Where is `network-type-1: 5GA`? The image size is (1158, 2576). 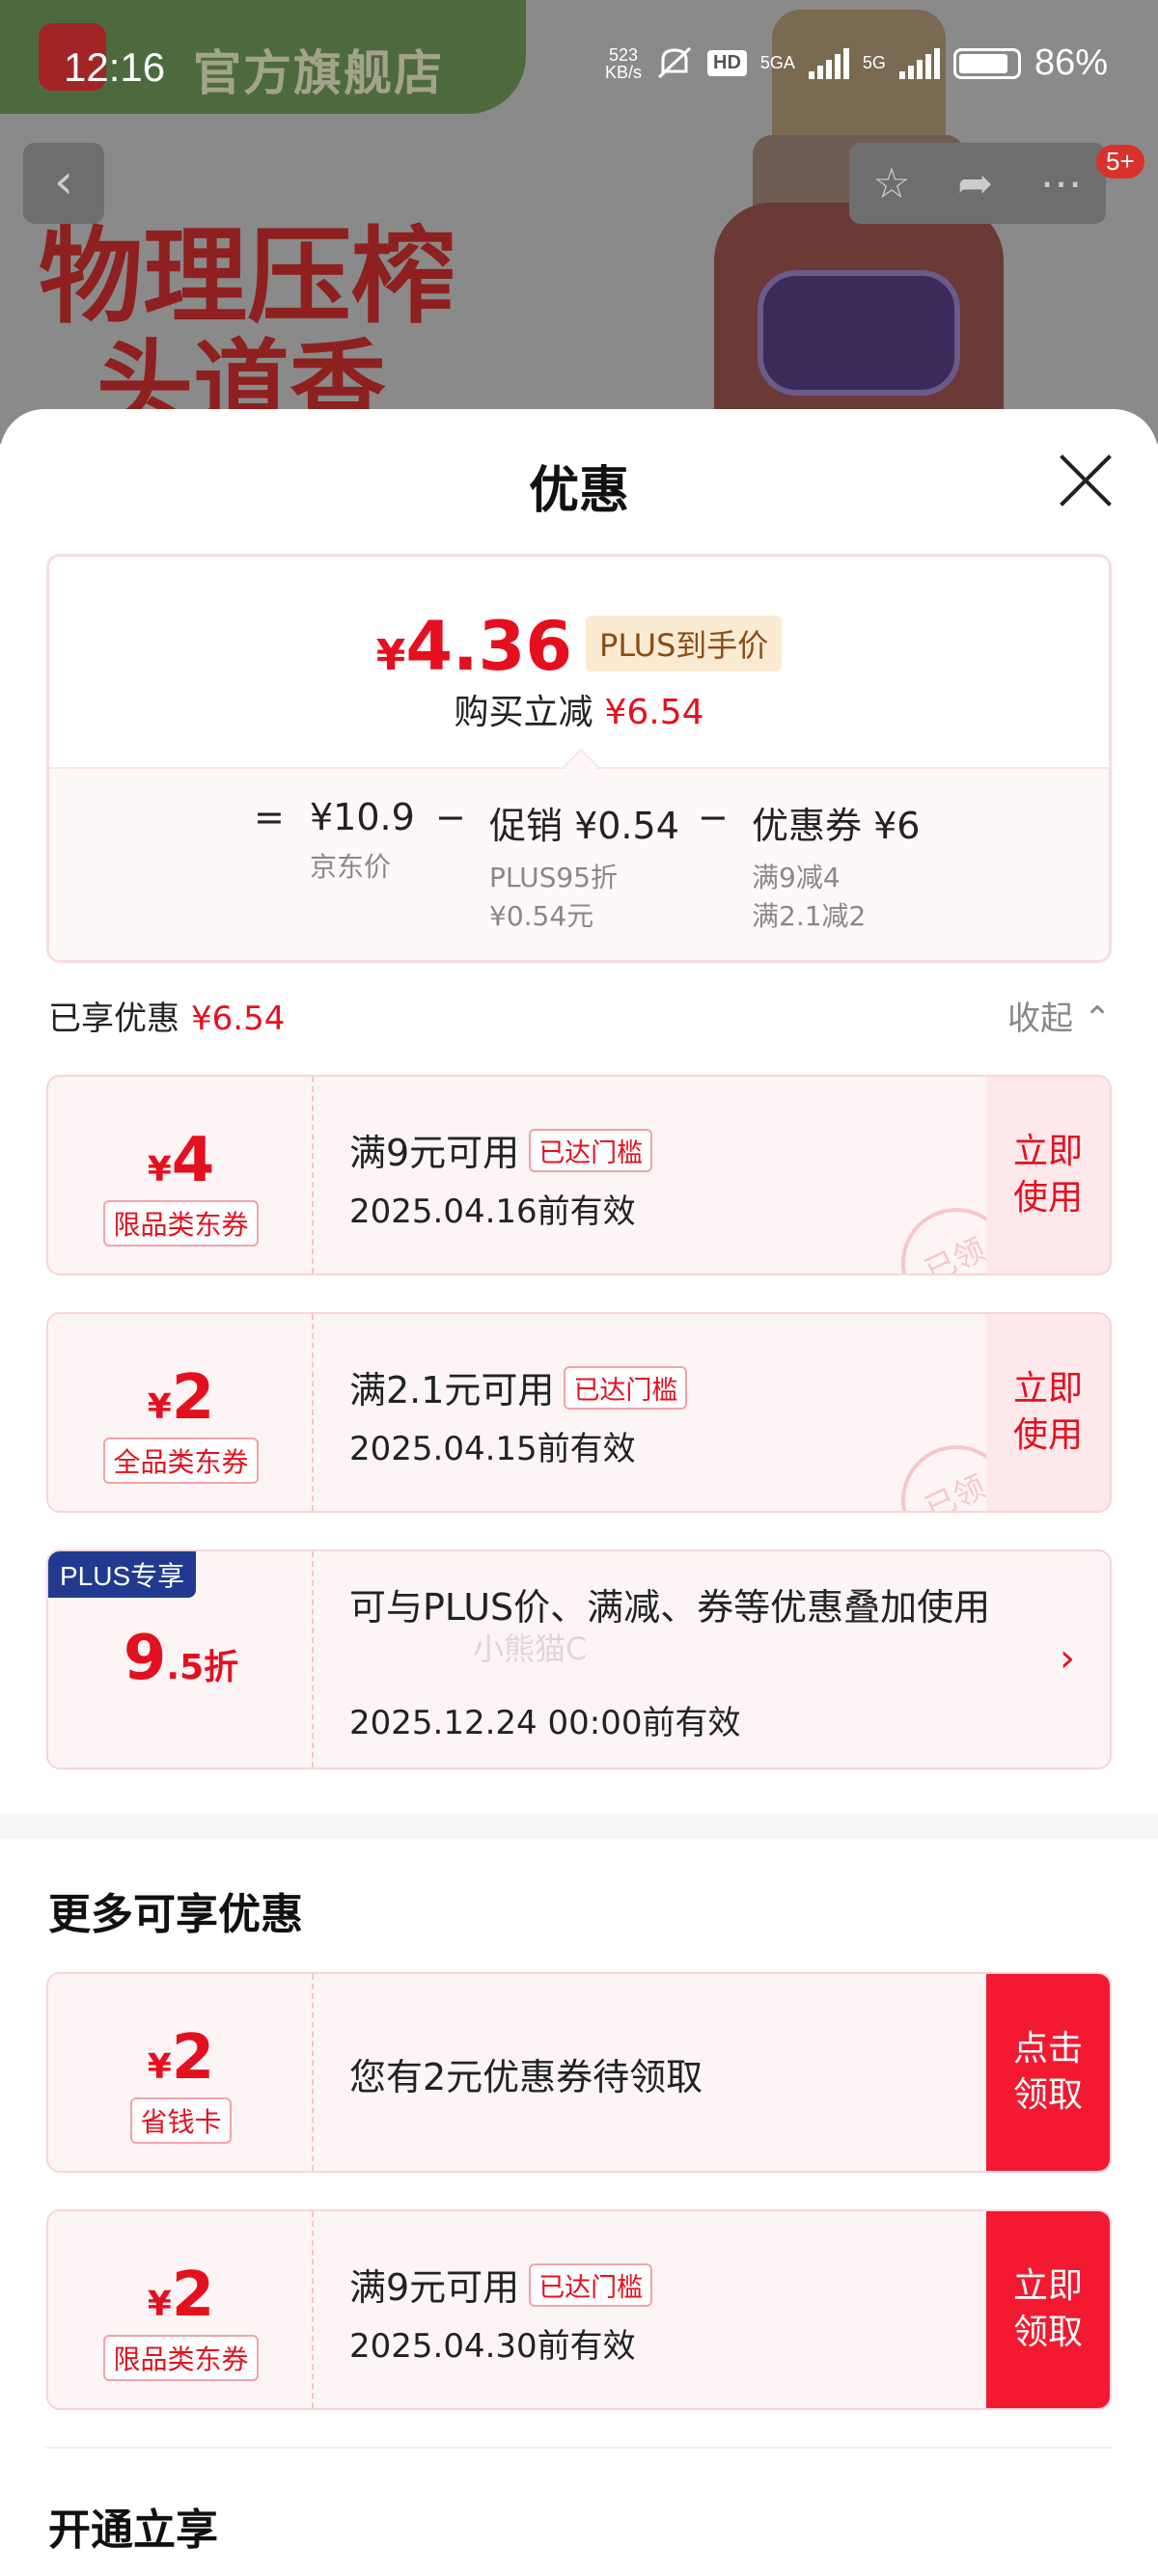 network-type-1: 5GA is located at coordinates (777, 63).